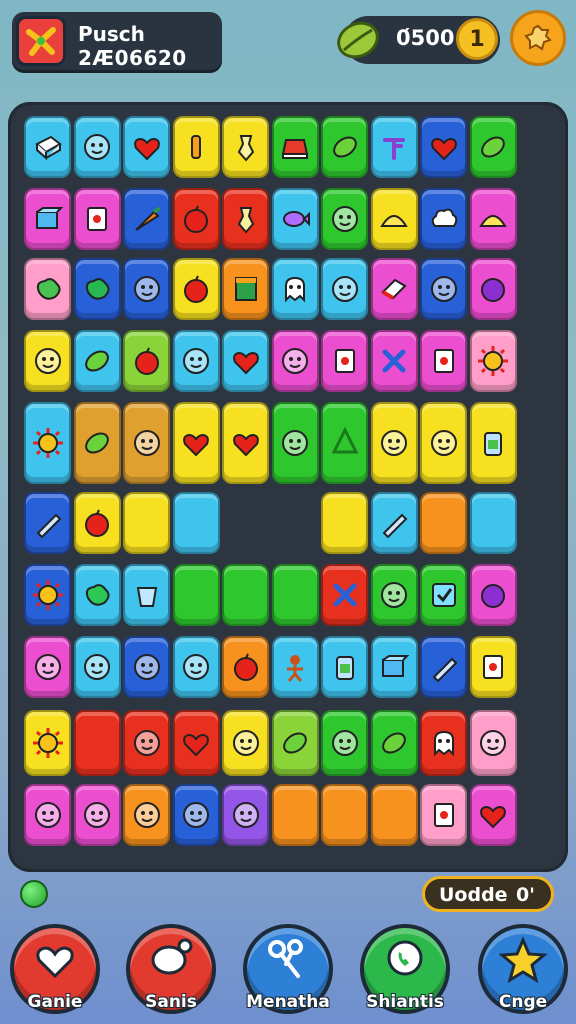 This screenshot has height=1024, width=576. Describe the element at coordinates (117, 41) in the screenshot. I see `player-profile: Pusch 2Æ06620` at that location.